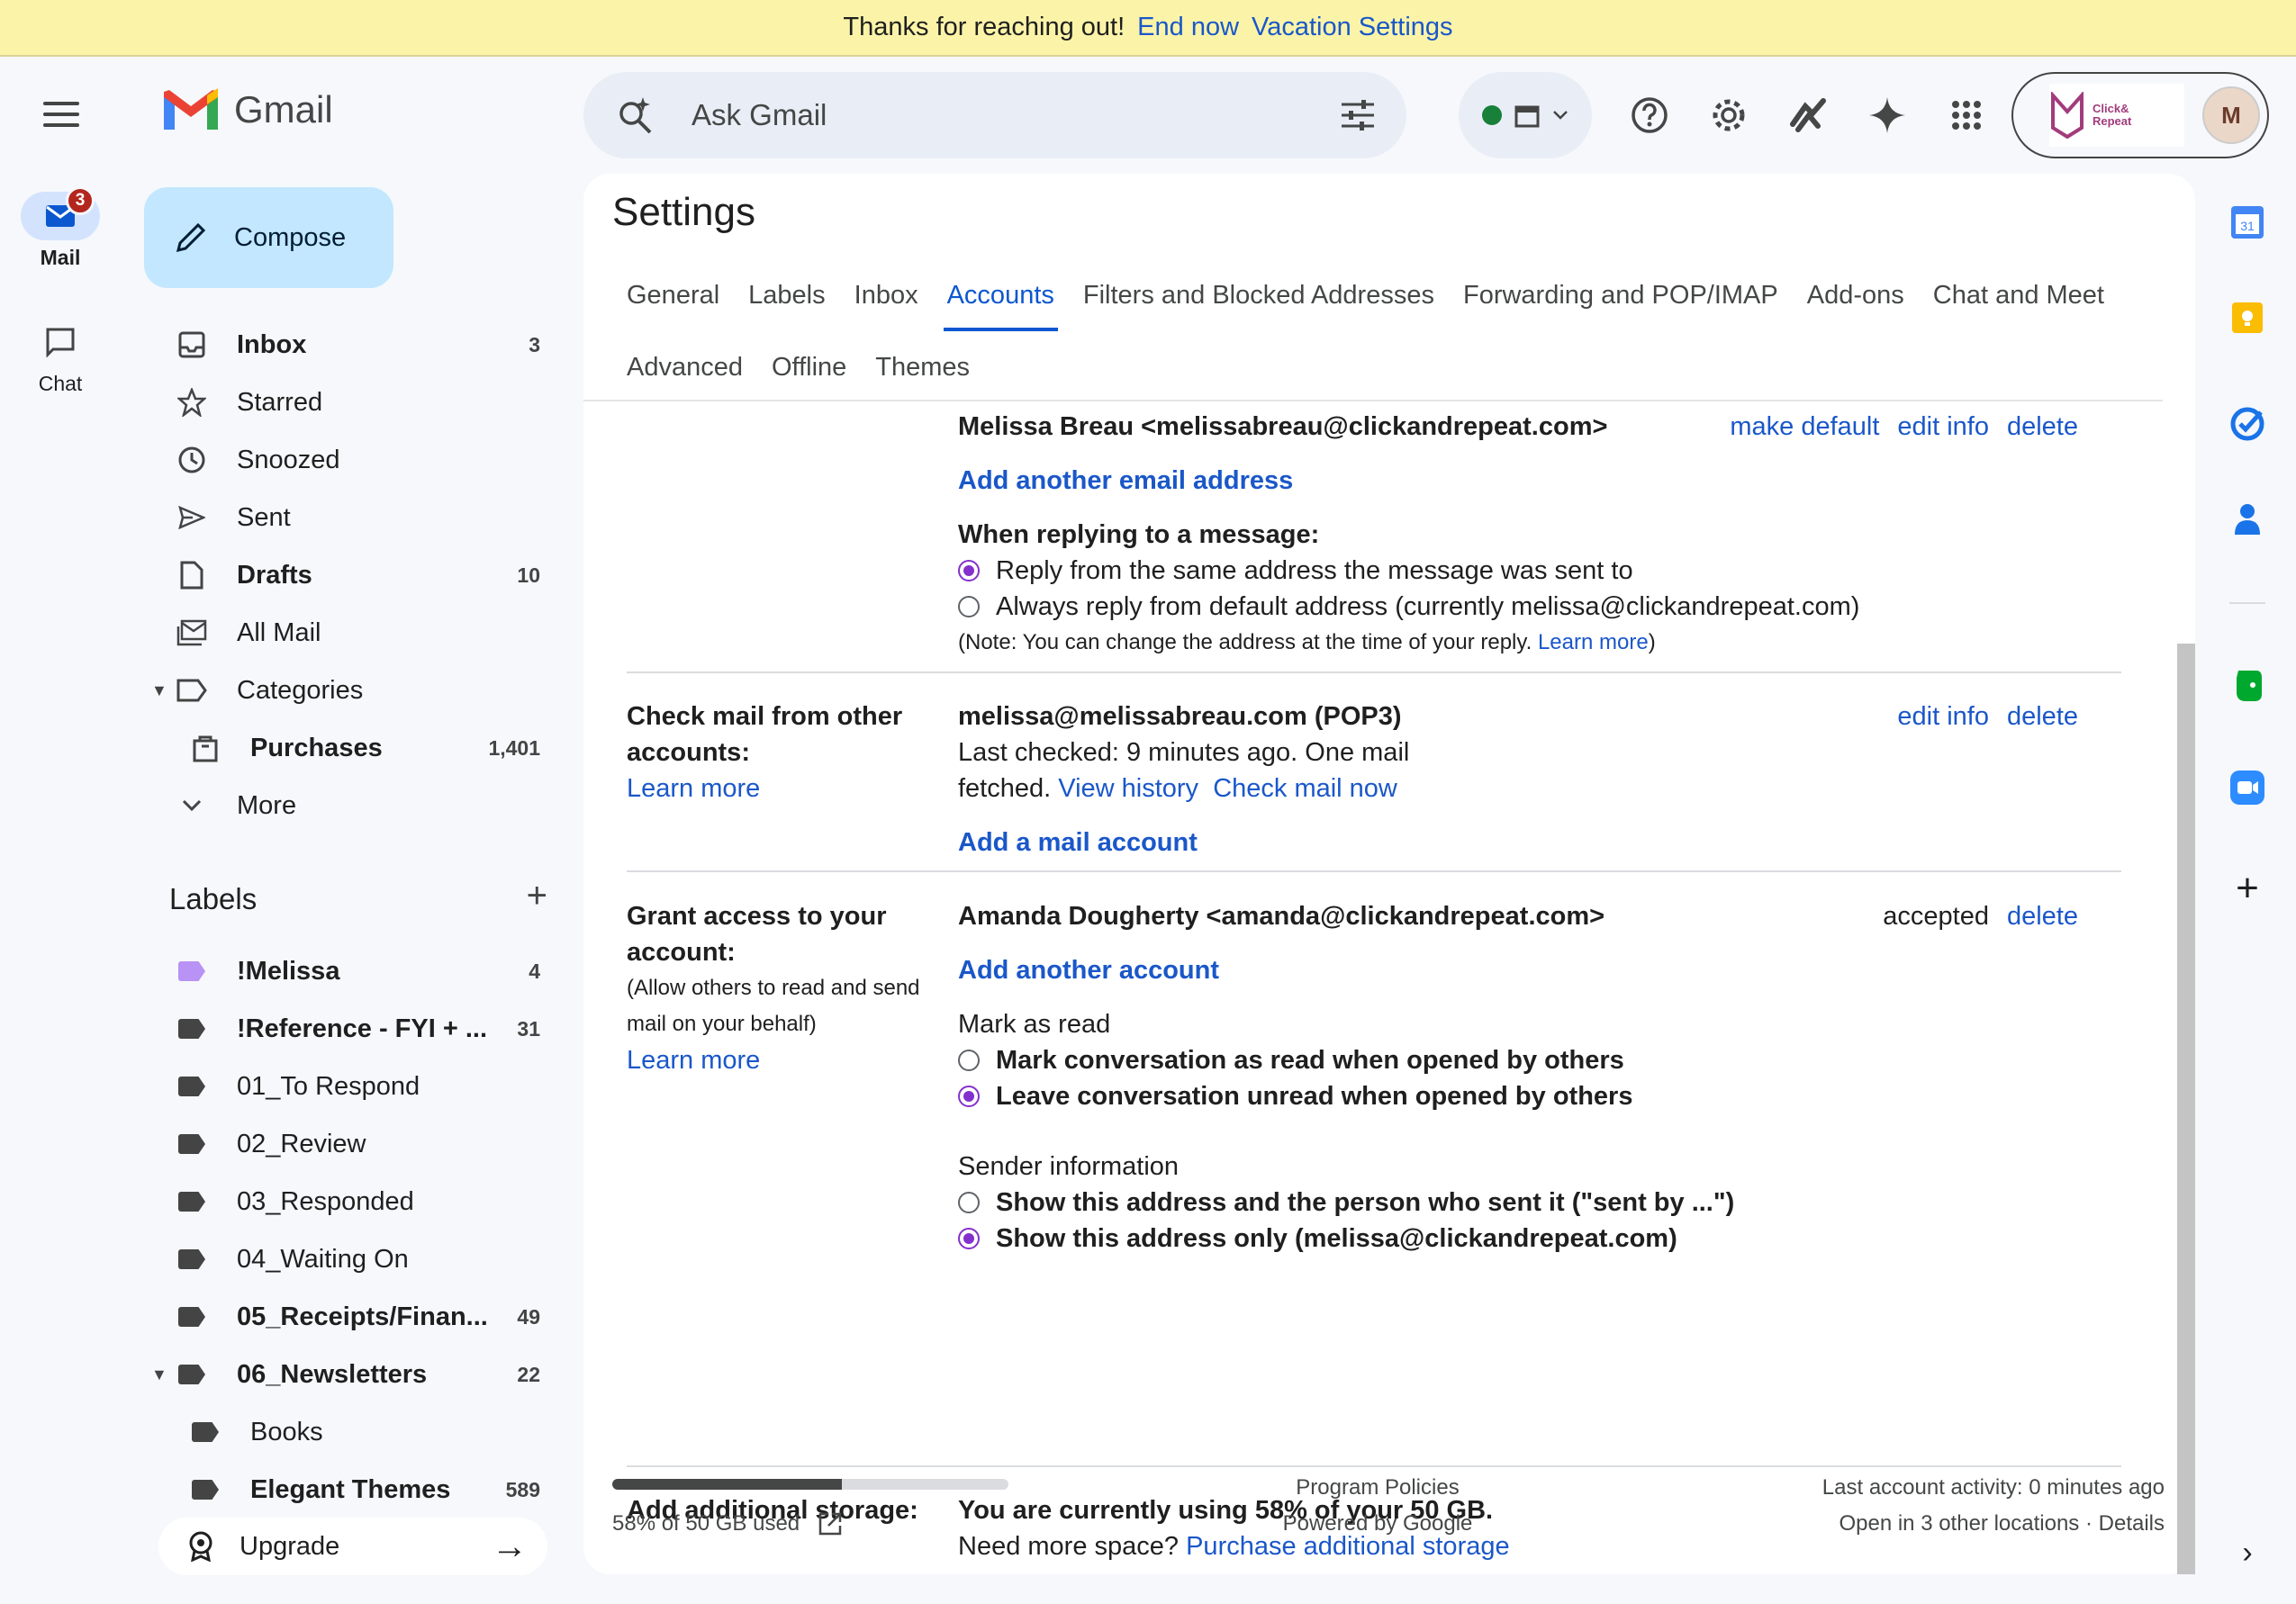 The width and height of the screenshot is (2296, 1604). I want to click on rail-mail-label: Mail, so click(60, 257).